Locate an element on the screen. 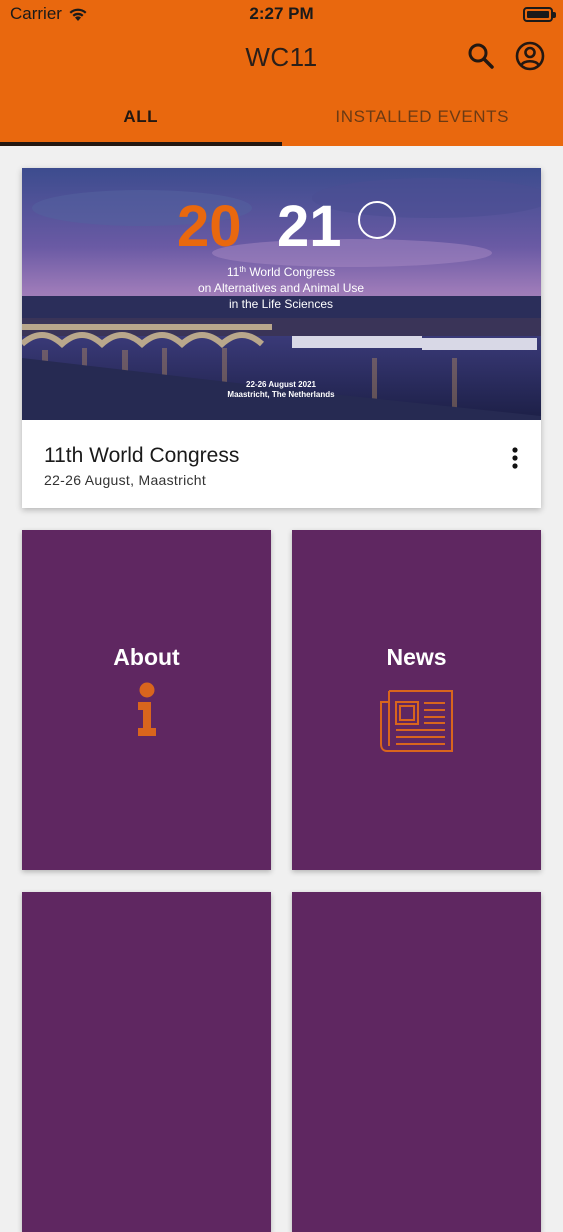  tile-news: News is located at coordinates (416, 700).